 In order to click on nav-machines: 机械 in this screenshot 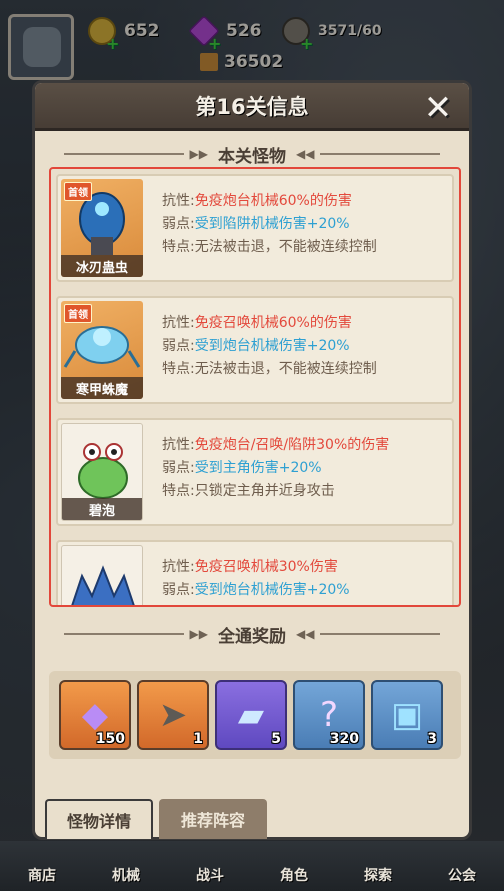, I will do `click(126, 878)`.